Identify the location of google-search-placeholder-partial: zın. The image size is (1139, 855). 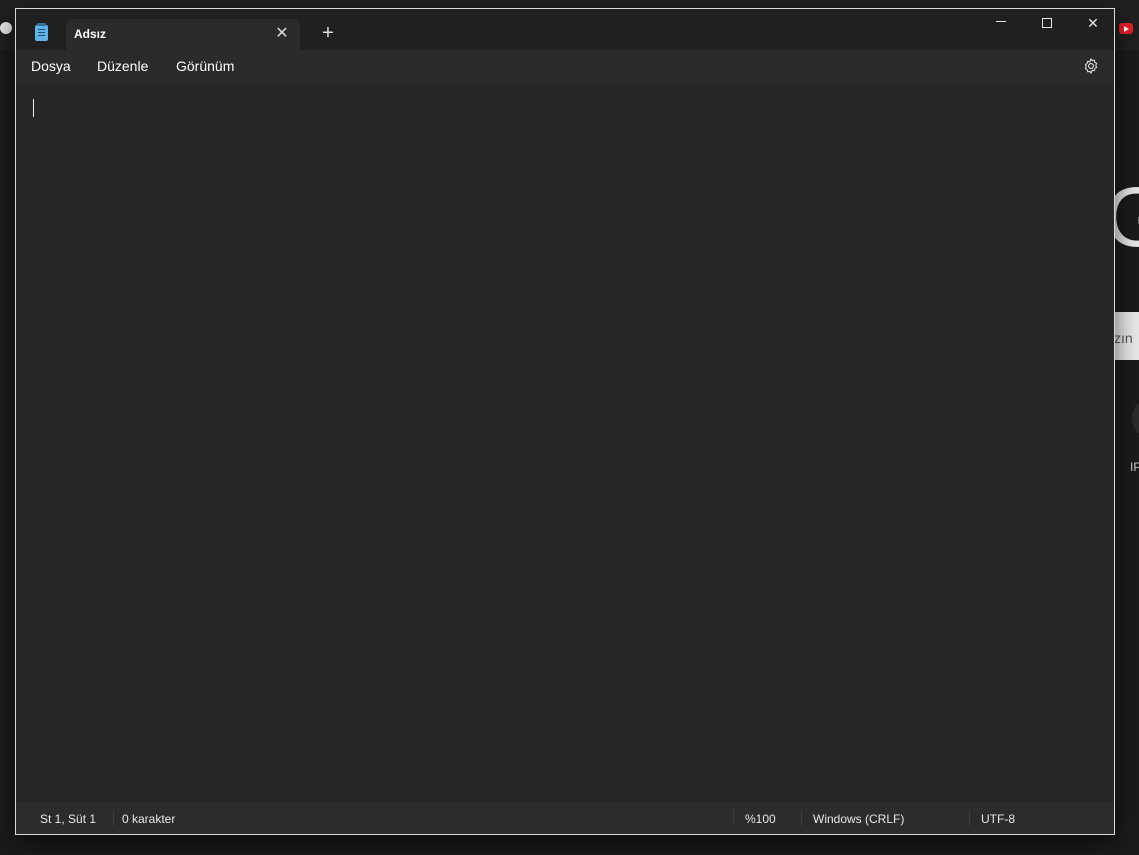
(1123, 338).